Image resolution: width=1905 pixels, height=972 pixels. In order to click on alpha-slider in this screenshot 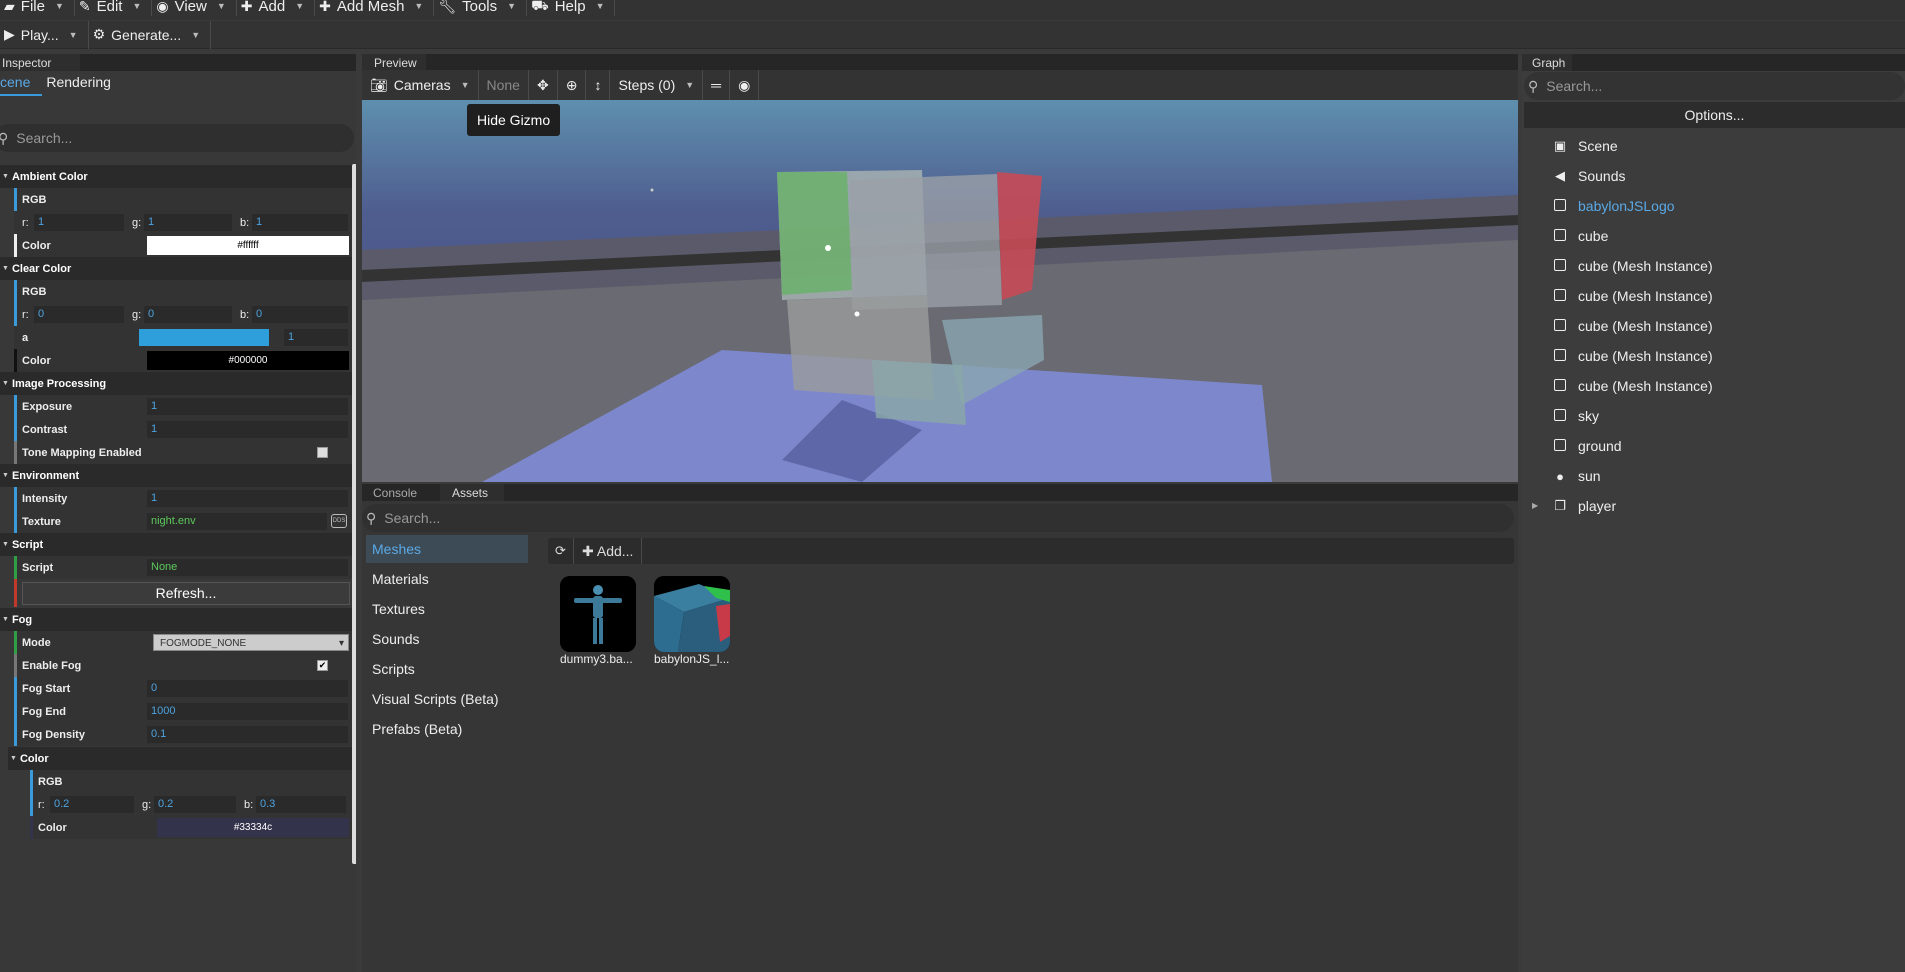, I will do `click(204, 337)`.